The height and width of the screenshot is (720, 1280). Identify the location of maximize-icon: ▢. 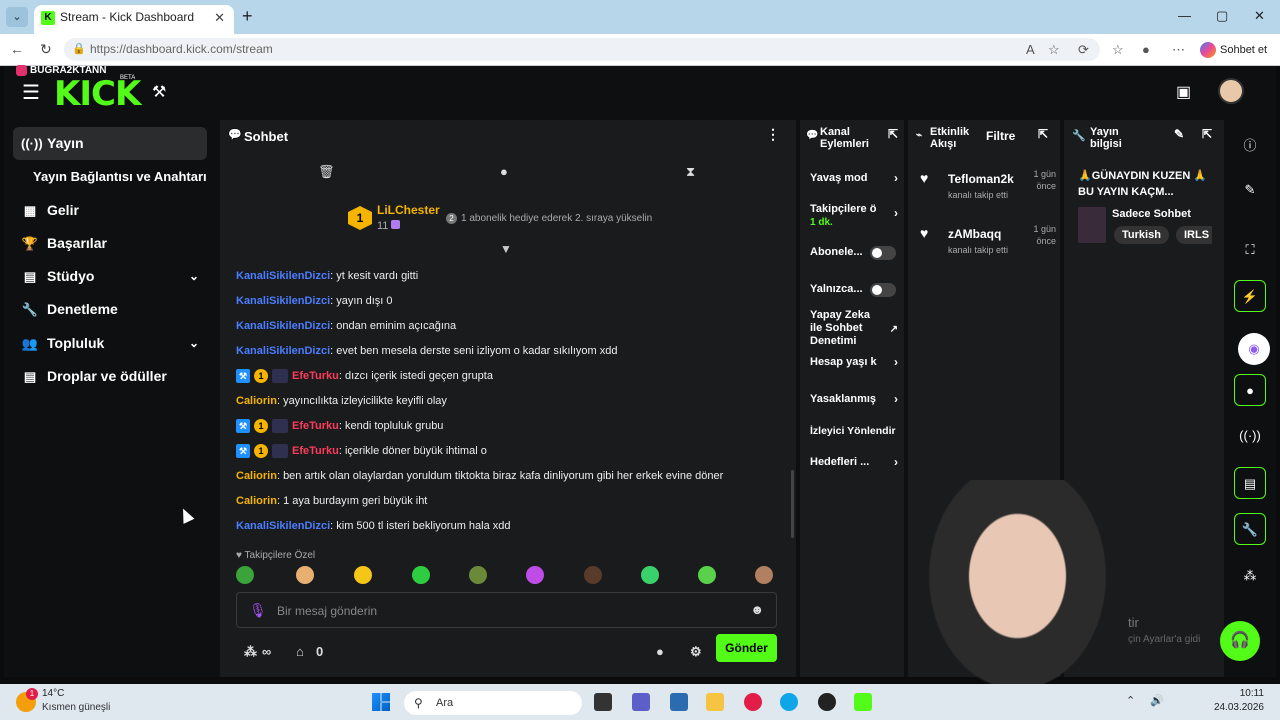
(1222, 16).